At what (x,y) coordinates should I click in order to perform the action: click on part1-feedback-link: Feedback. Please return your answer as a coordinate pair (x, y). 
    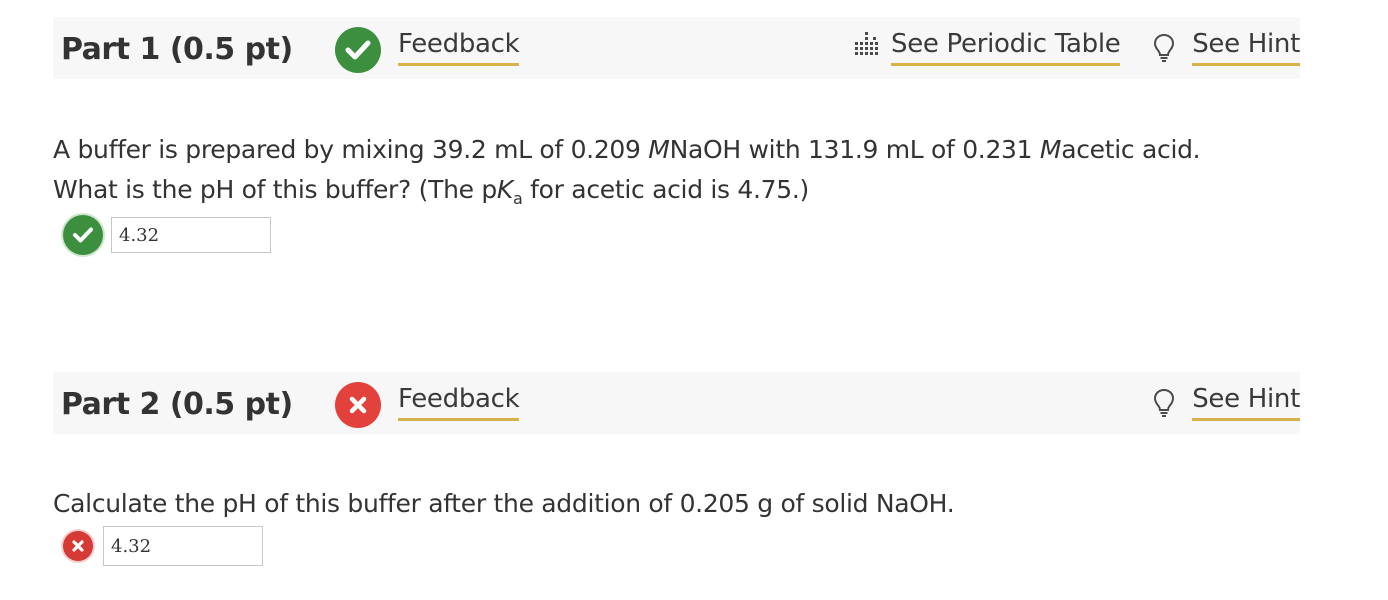
    Looking at the image, I should click on (459, 47).